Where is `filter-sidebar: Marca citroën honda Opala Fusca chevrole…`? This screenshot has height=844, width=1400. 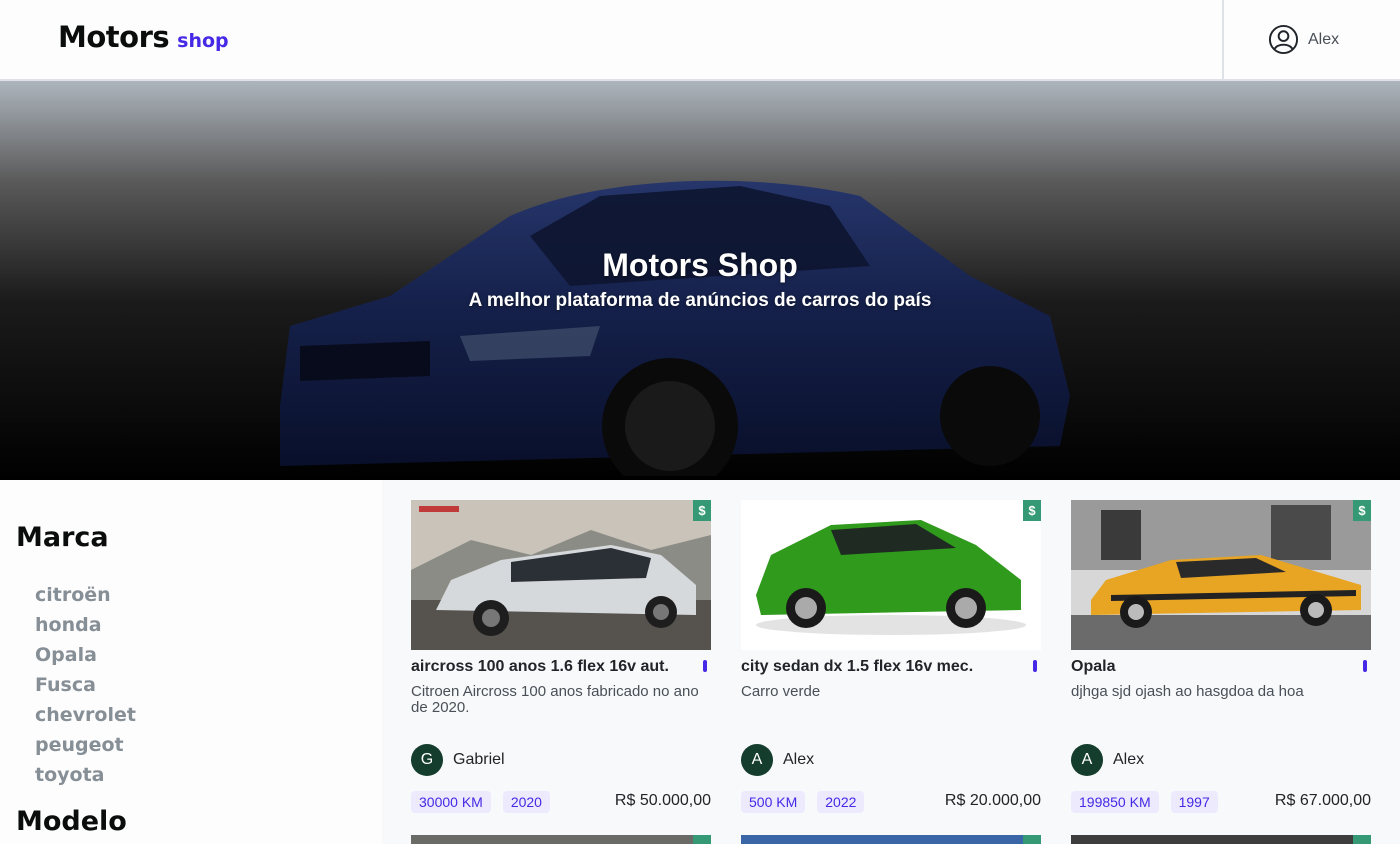
filter-sidebar: Marca citroën honda Opala Fusca chevrole… is located at coordinates (191, 662).